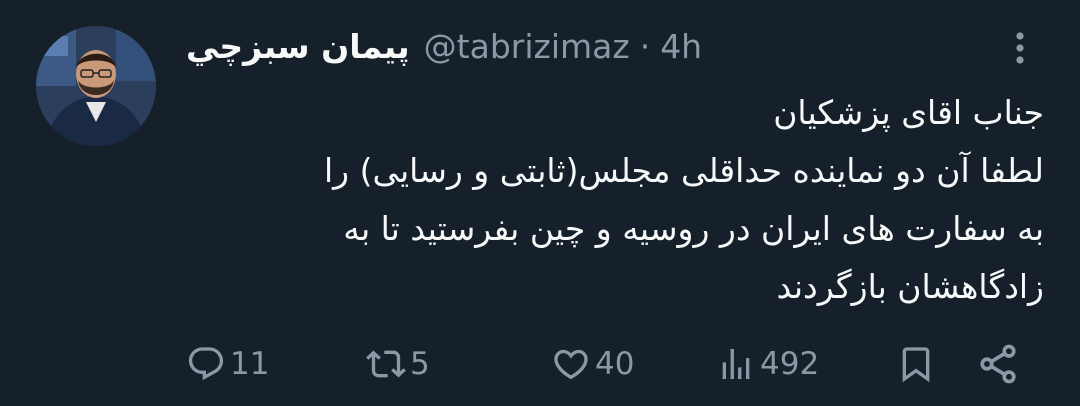 This screenshot has width=1080, height=406. Describe the element at coordinates (527, 46) in the screenshot. I see `user-handle: @tabrizimaz` at that location.